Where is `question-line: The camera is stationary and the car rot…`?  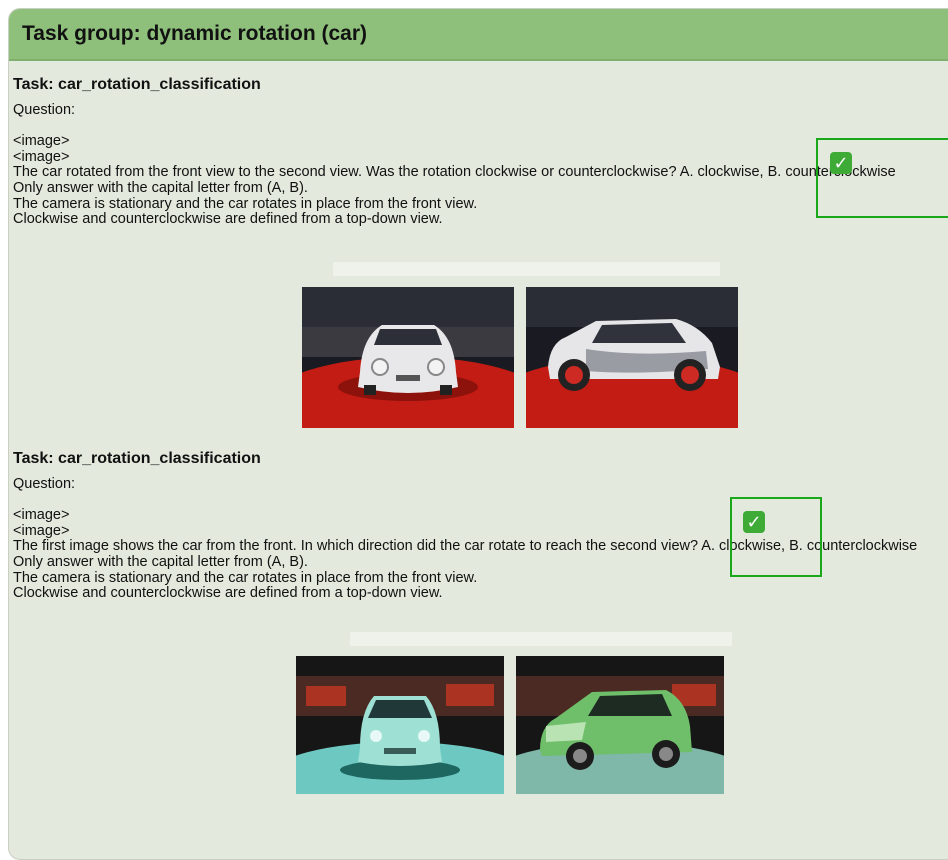
question-line: The camera is stationary and the car rot… is located at coordinates (245, 203).